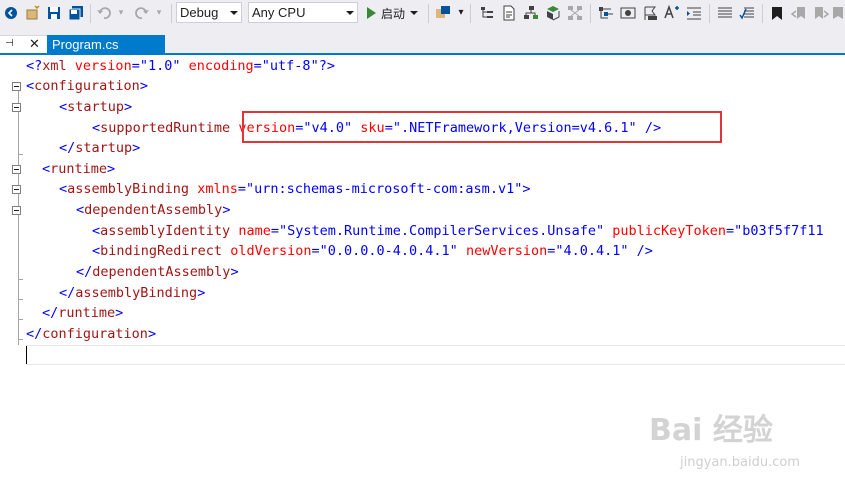 Image resolution: width=845 pixels, height=481 pixels. Describe the element at coordinates (54, 13) in the screenshot. I see `save-icon` at that location.